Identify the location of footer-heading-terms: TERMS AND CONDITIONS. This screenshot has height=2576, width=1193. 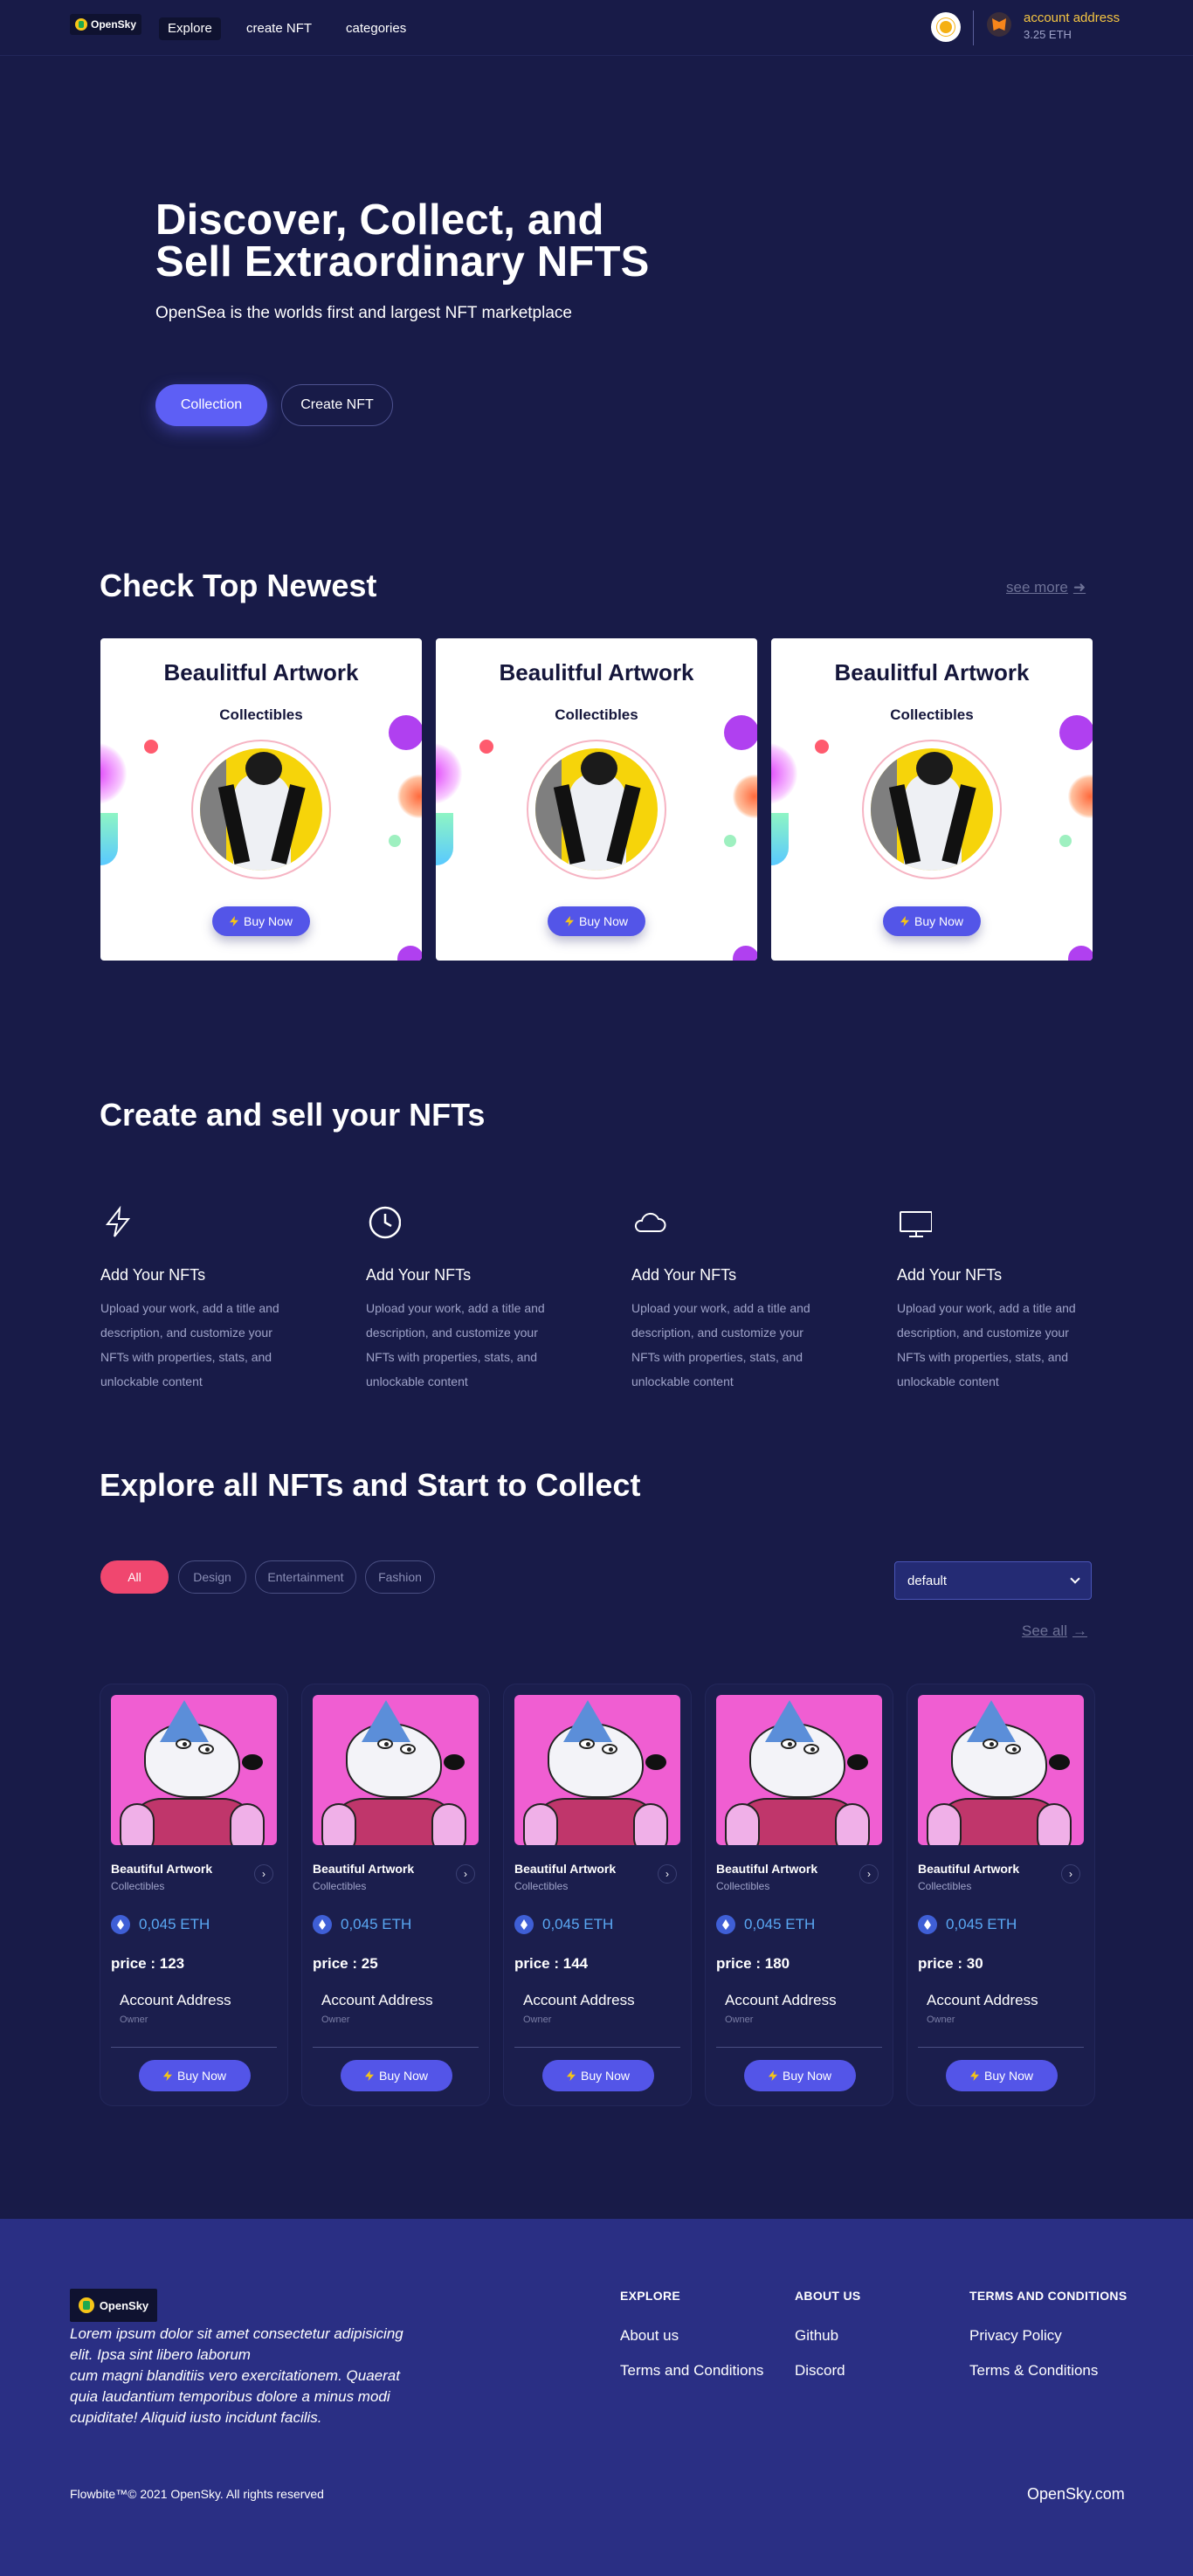
(1048, 2296).